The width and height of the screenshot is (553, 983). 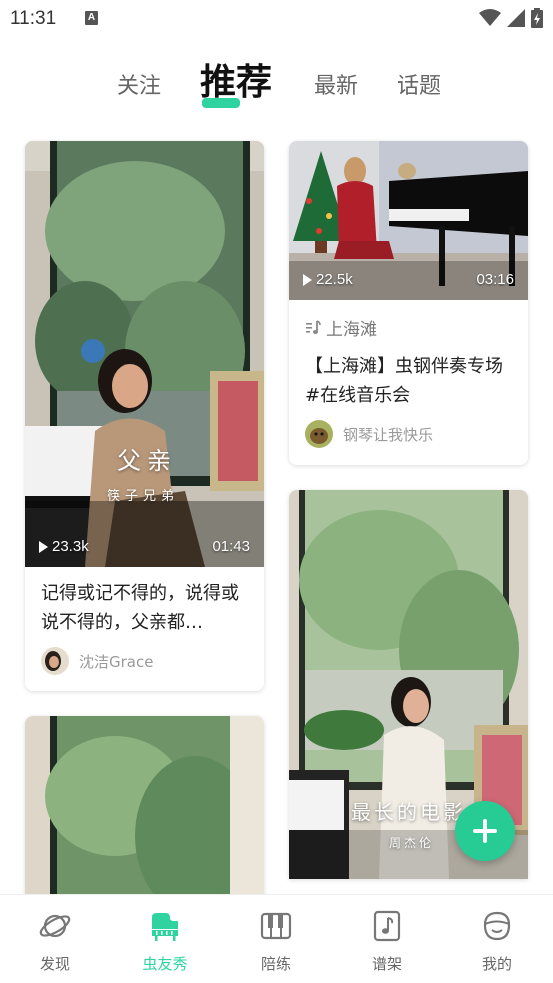 What do you see at coordinates (55, 926) in the screenshot?
I see `planet-icon` at bounding box center [55, 926].